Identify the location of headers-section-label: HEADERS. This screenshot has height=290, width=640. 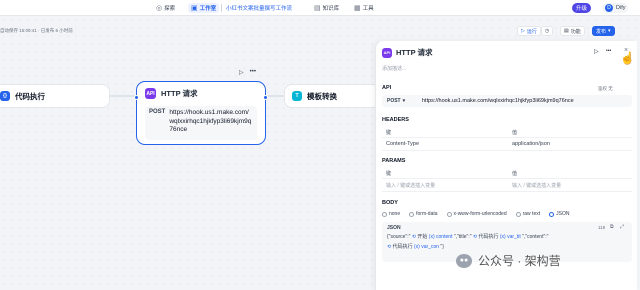
(395, 120).